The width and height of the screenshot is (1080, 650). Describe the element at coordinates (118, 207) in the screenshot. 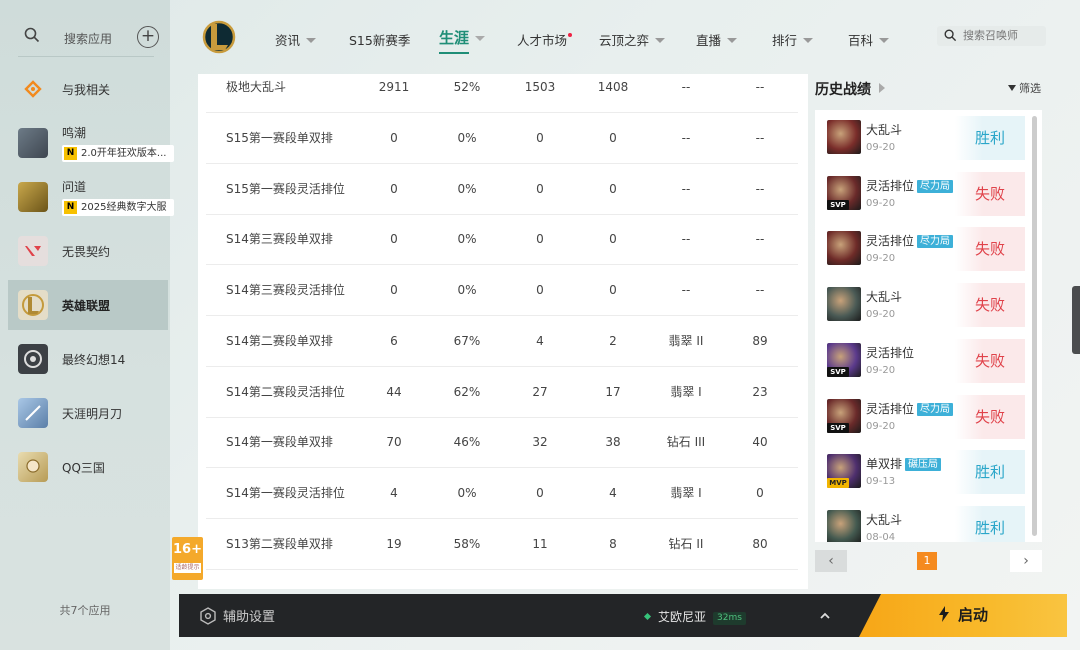

I see `sidebar-item-news: N 2025经典数字大服` at that location.